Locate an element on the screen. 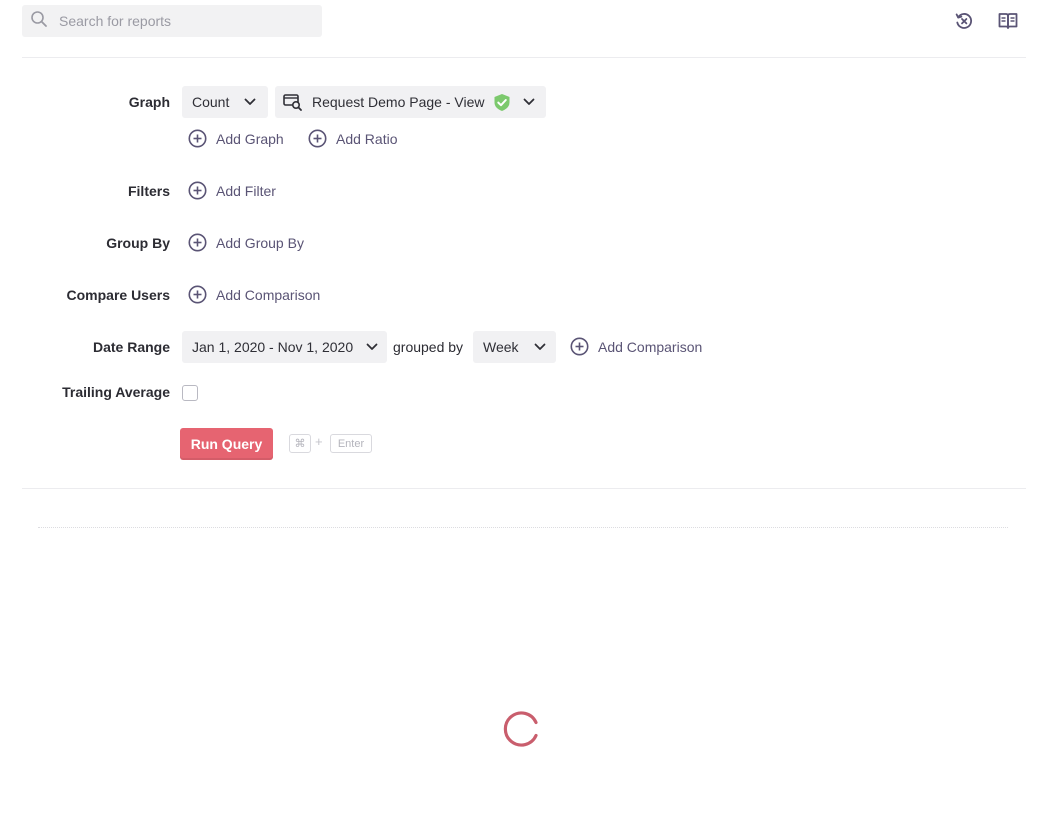 This screenshot has height=820, width=1046. enter-key-hint: Enter is located at coordinates (351, 443).